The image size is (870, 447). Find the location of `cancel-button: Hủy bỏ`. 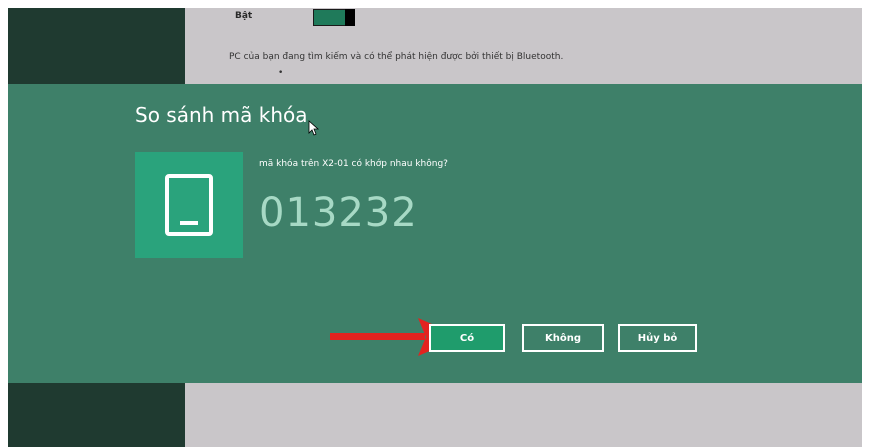

cancel-button: Hủy bỏ is located at coordinates (657, 338).